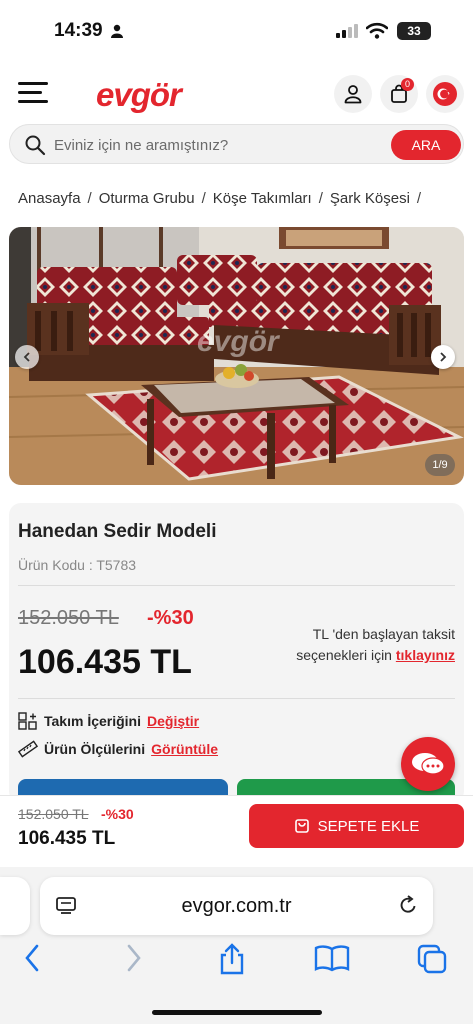 This screenshot has height=1024, width=473. What do you see at coordinates (383, 634) in the screenshot?
I see `installment-text-1: TL 'den başlayan taksit` at bounding box center [383, 634].